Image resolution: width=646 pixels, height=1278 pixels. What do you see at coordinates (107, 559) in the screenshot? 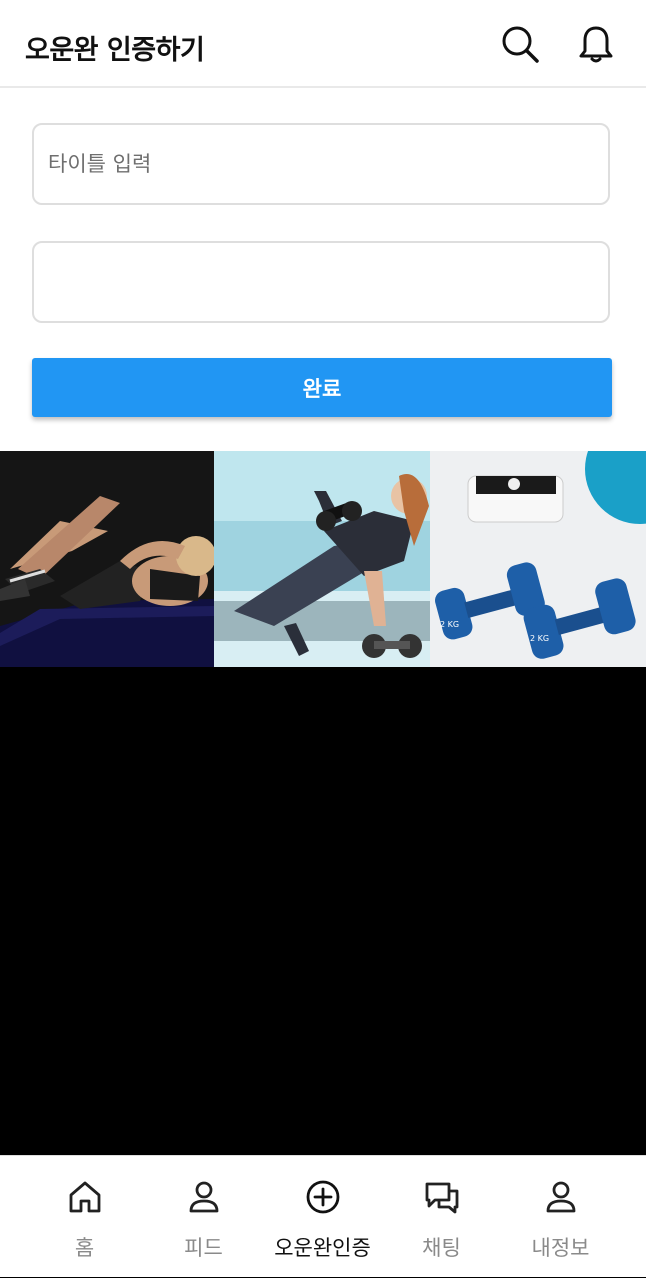
I see `workout-photo-crunches` at bounding box center [107, 559].